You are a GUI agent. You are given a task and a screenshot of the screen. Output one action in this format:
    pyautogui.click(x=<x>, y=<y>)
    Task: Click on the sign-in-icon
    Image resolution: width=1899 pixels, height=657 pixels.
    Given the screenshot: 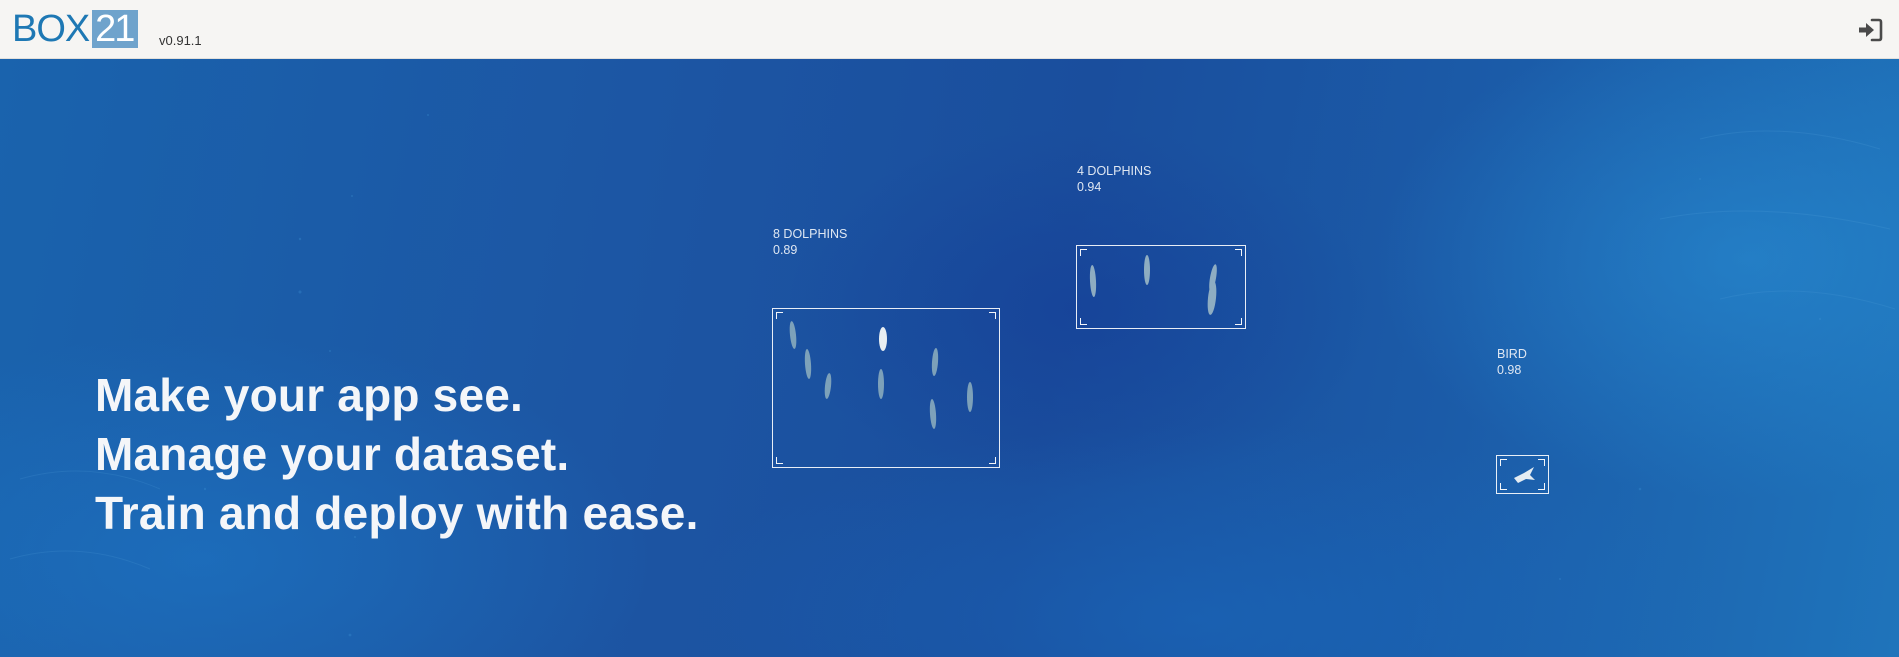 What is the action you would take?
    pyautogui.click(x=1871, y=30)
    